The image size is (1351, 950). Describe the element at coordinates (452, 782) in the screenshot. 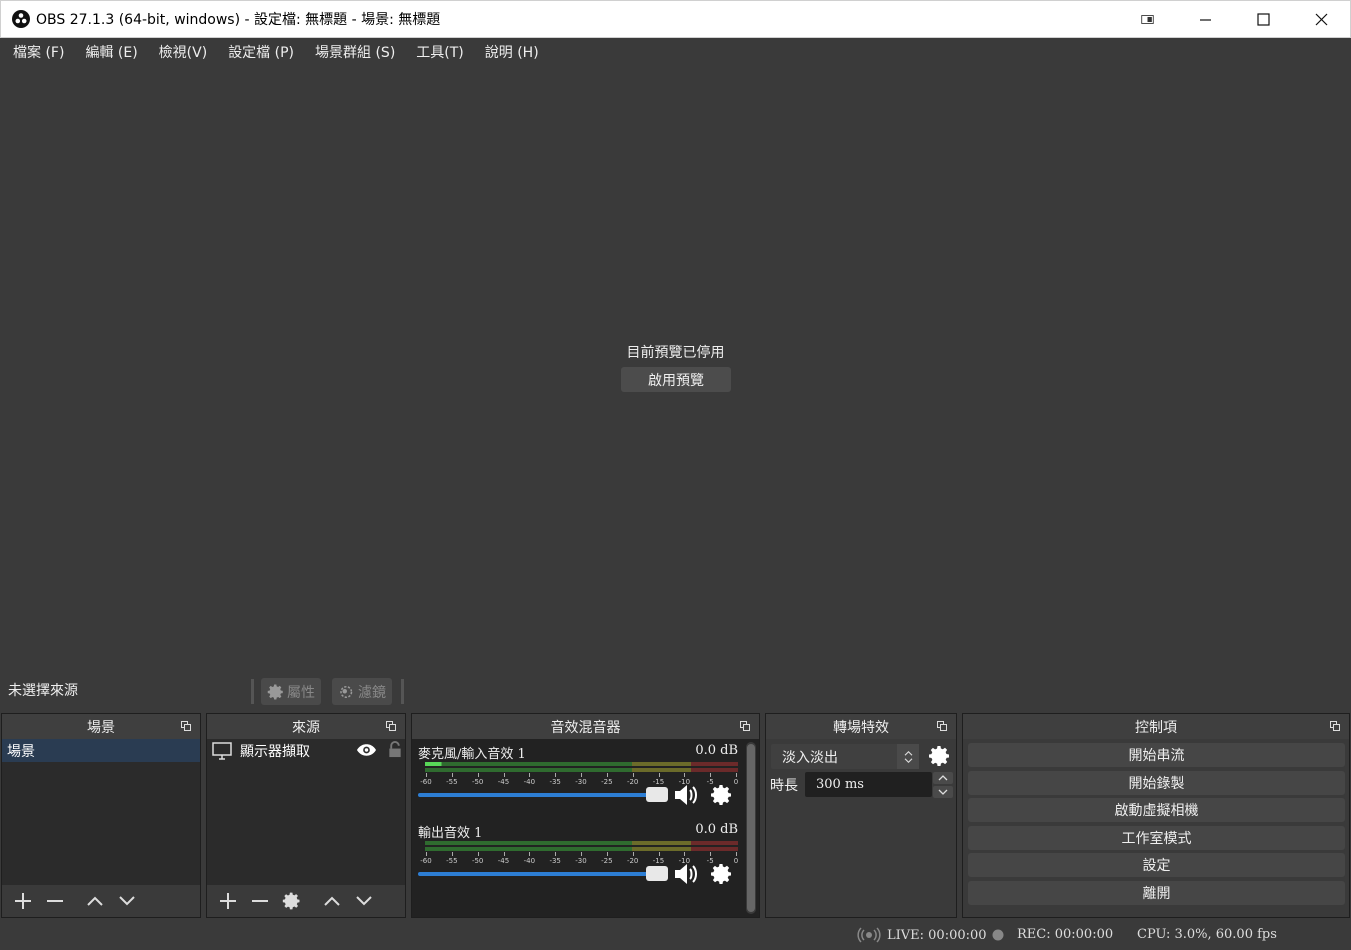

I see `meter-tick-label: -55` at that location.